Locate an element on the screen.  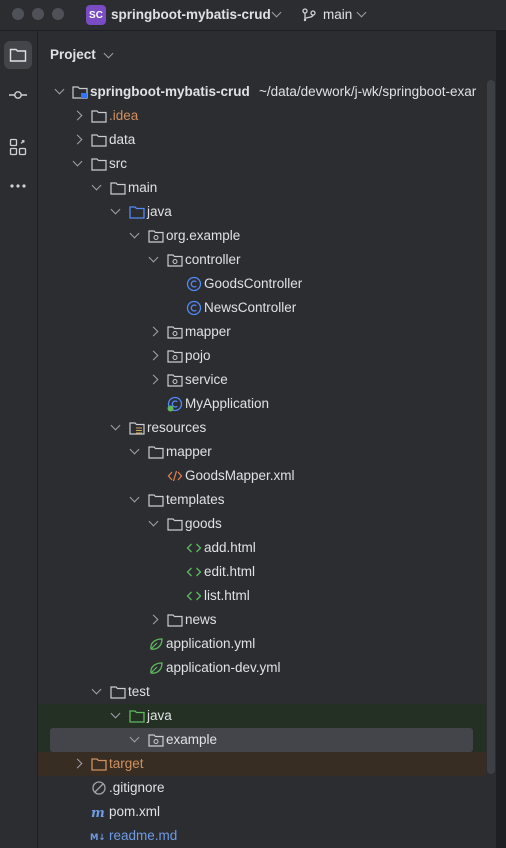
tree-item-selected: example is located at coordinates (262, 740).